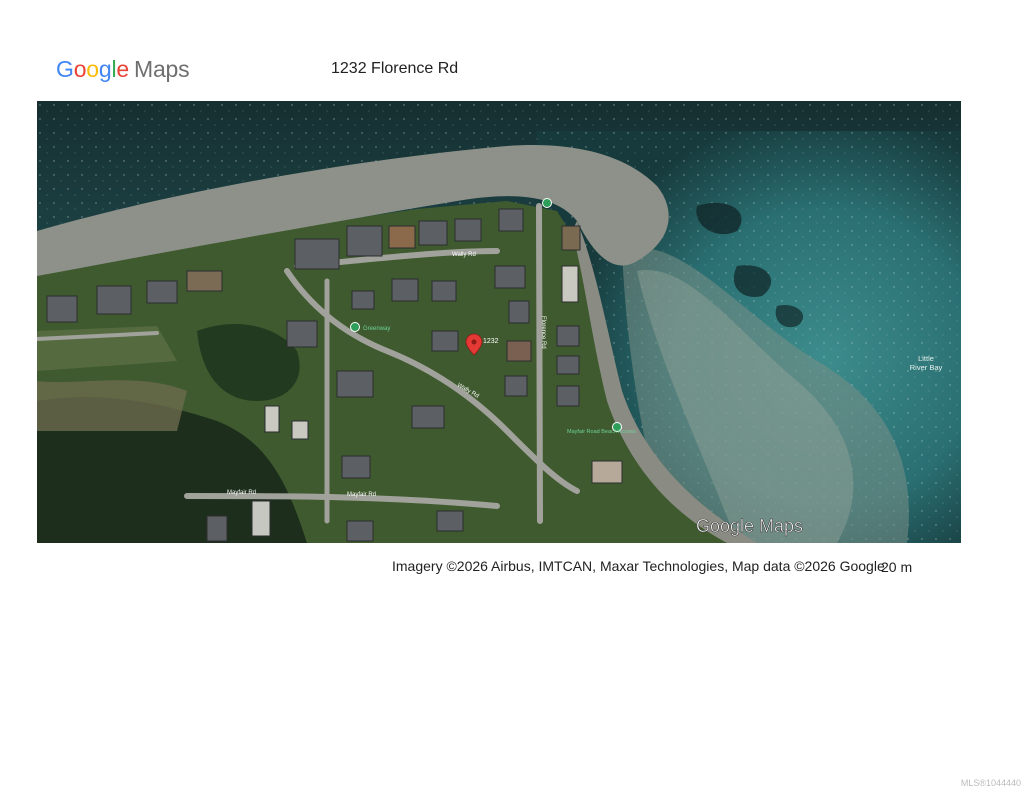  I want to click on poi-label-beach-access: Mayfair Road Beach Access, so click(601, 432).